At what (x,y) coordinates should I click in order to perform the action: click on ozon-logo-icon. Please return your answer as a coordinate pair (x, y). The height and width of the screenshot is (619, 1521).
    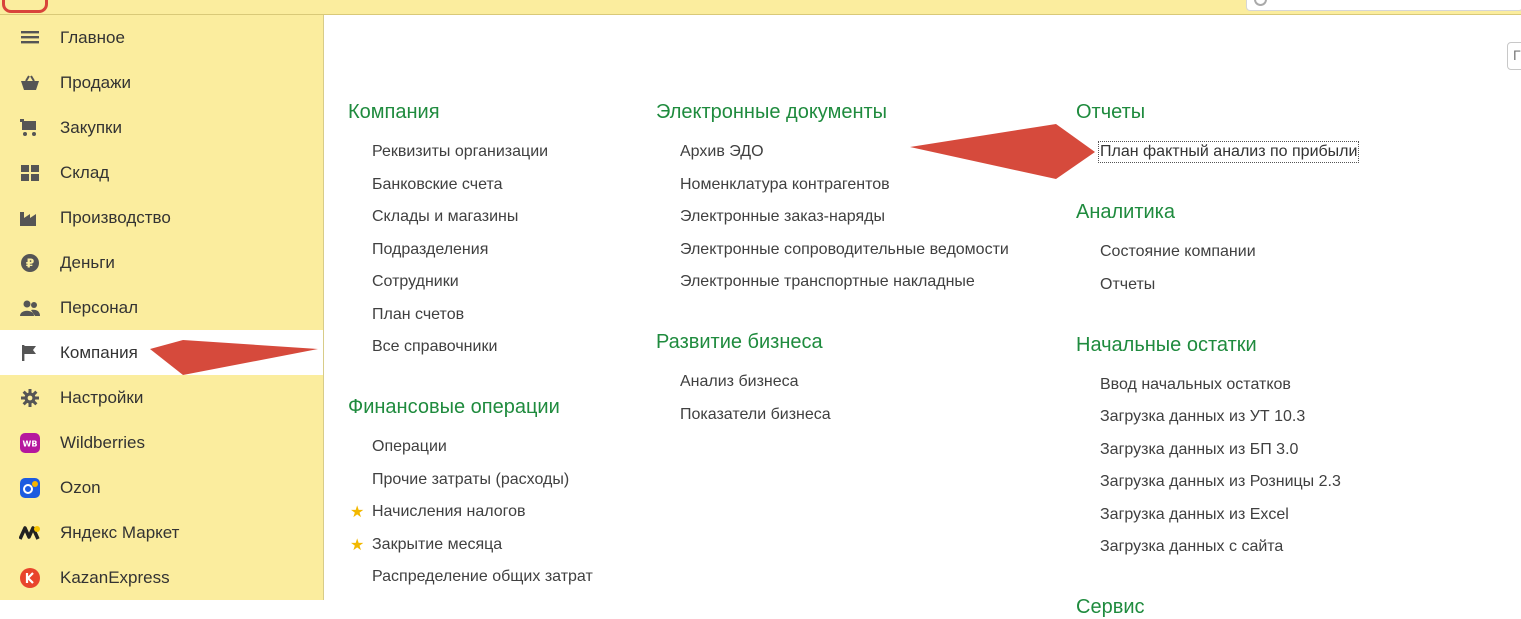
    Looking at the image, I should click on (30, 488).